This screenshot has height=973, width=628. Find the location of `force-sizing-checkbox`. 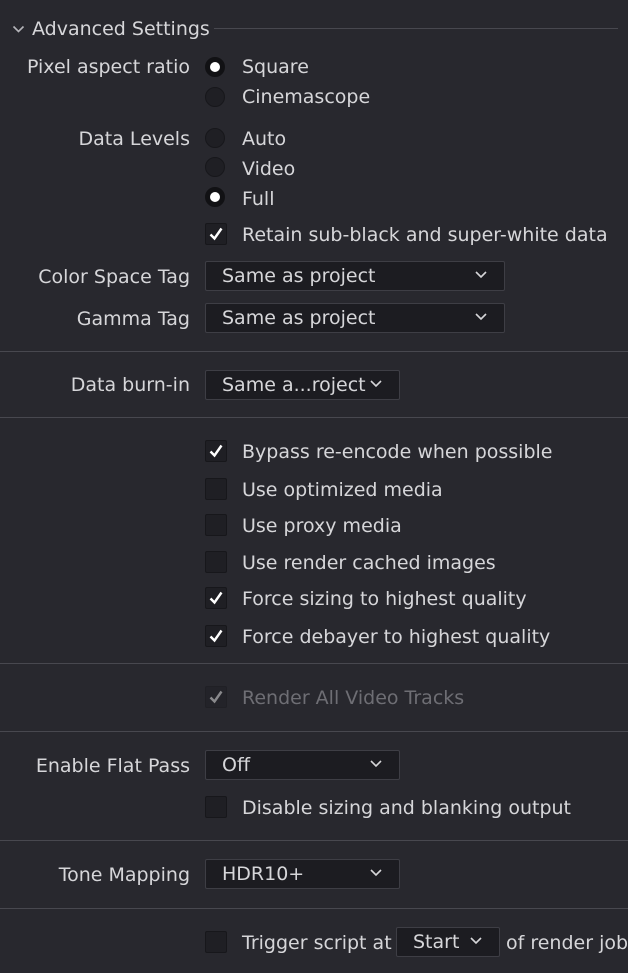

force-sizing-checkbox is located at coordinates (216, 598).